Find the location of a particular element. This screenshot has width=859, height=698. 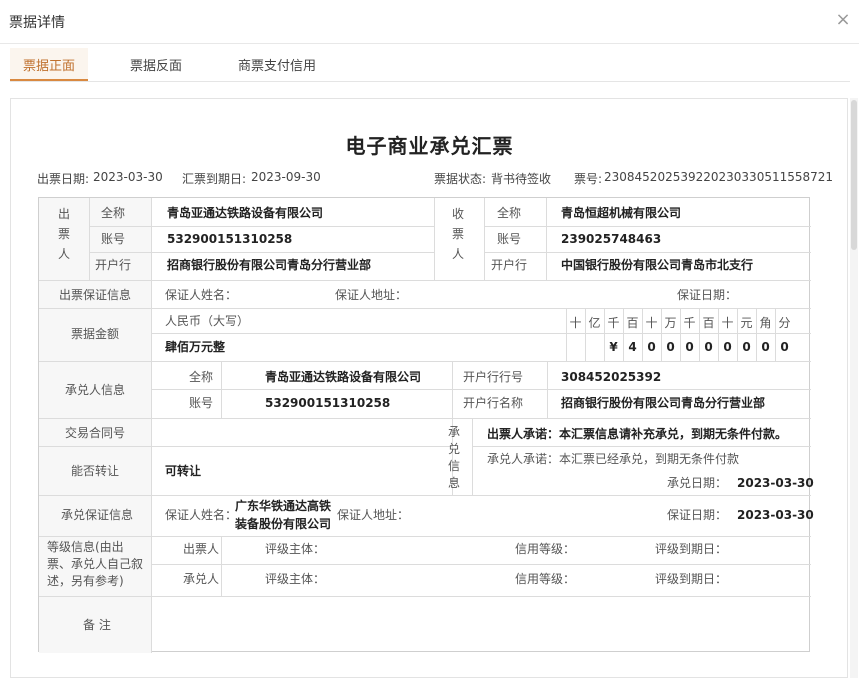

payee-side-label: 收票人 is located at coordinates (457, 234).